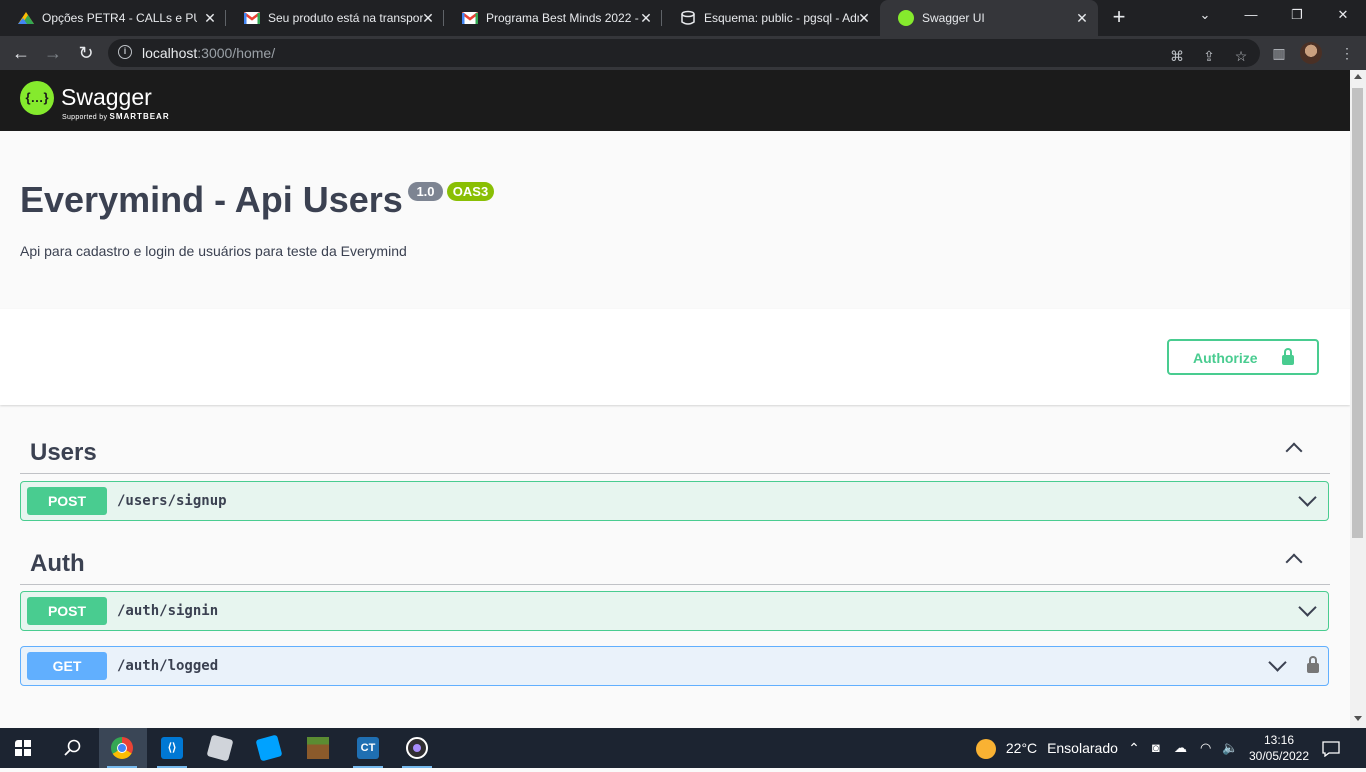 This screenshot has height=772, width=1366. What do you see at coordinates (1225, 358) in the screenshot?
I see `authorize-label: Authorize` at bounding box center [1225, 358].